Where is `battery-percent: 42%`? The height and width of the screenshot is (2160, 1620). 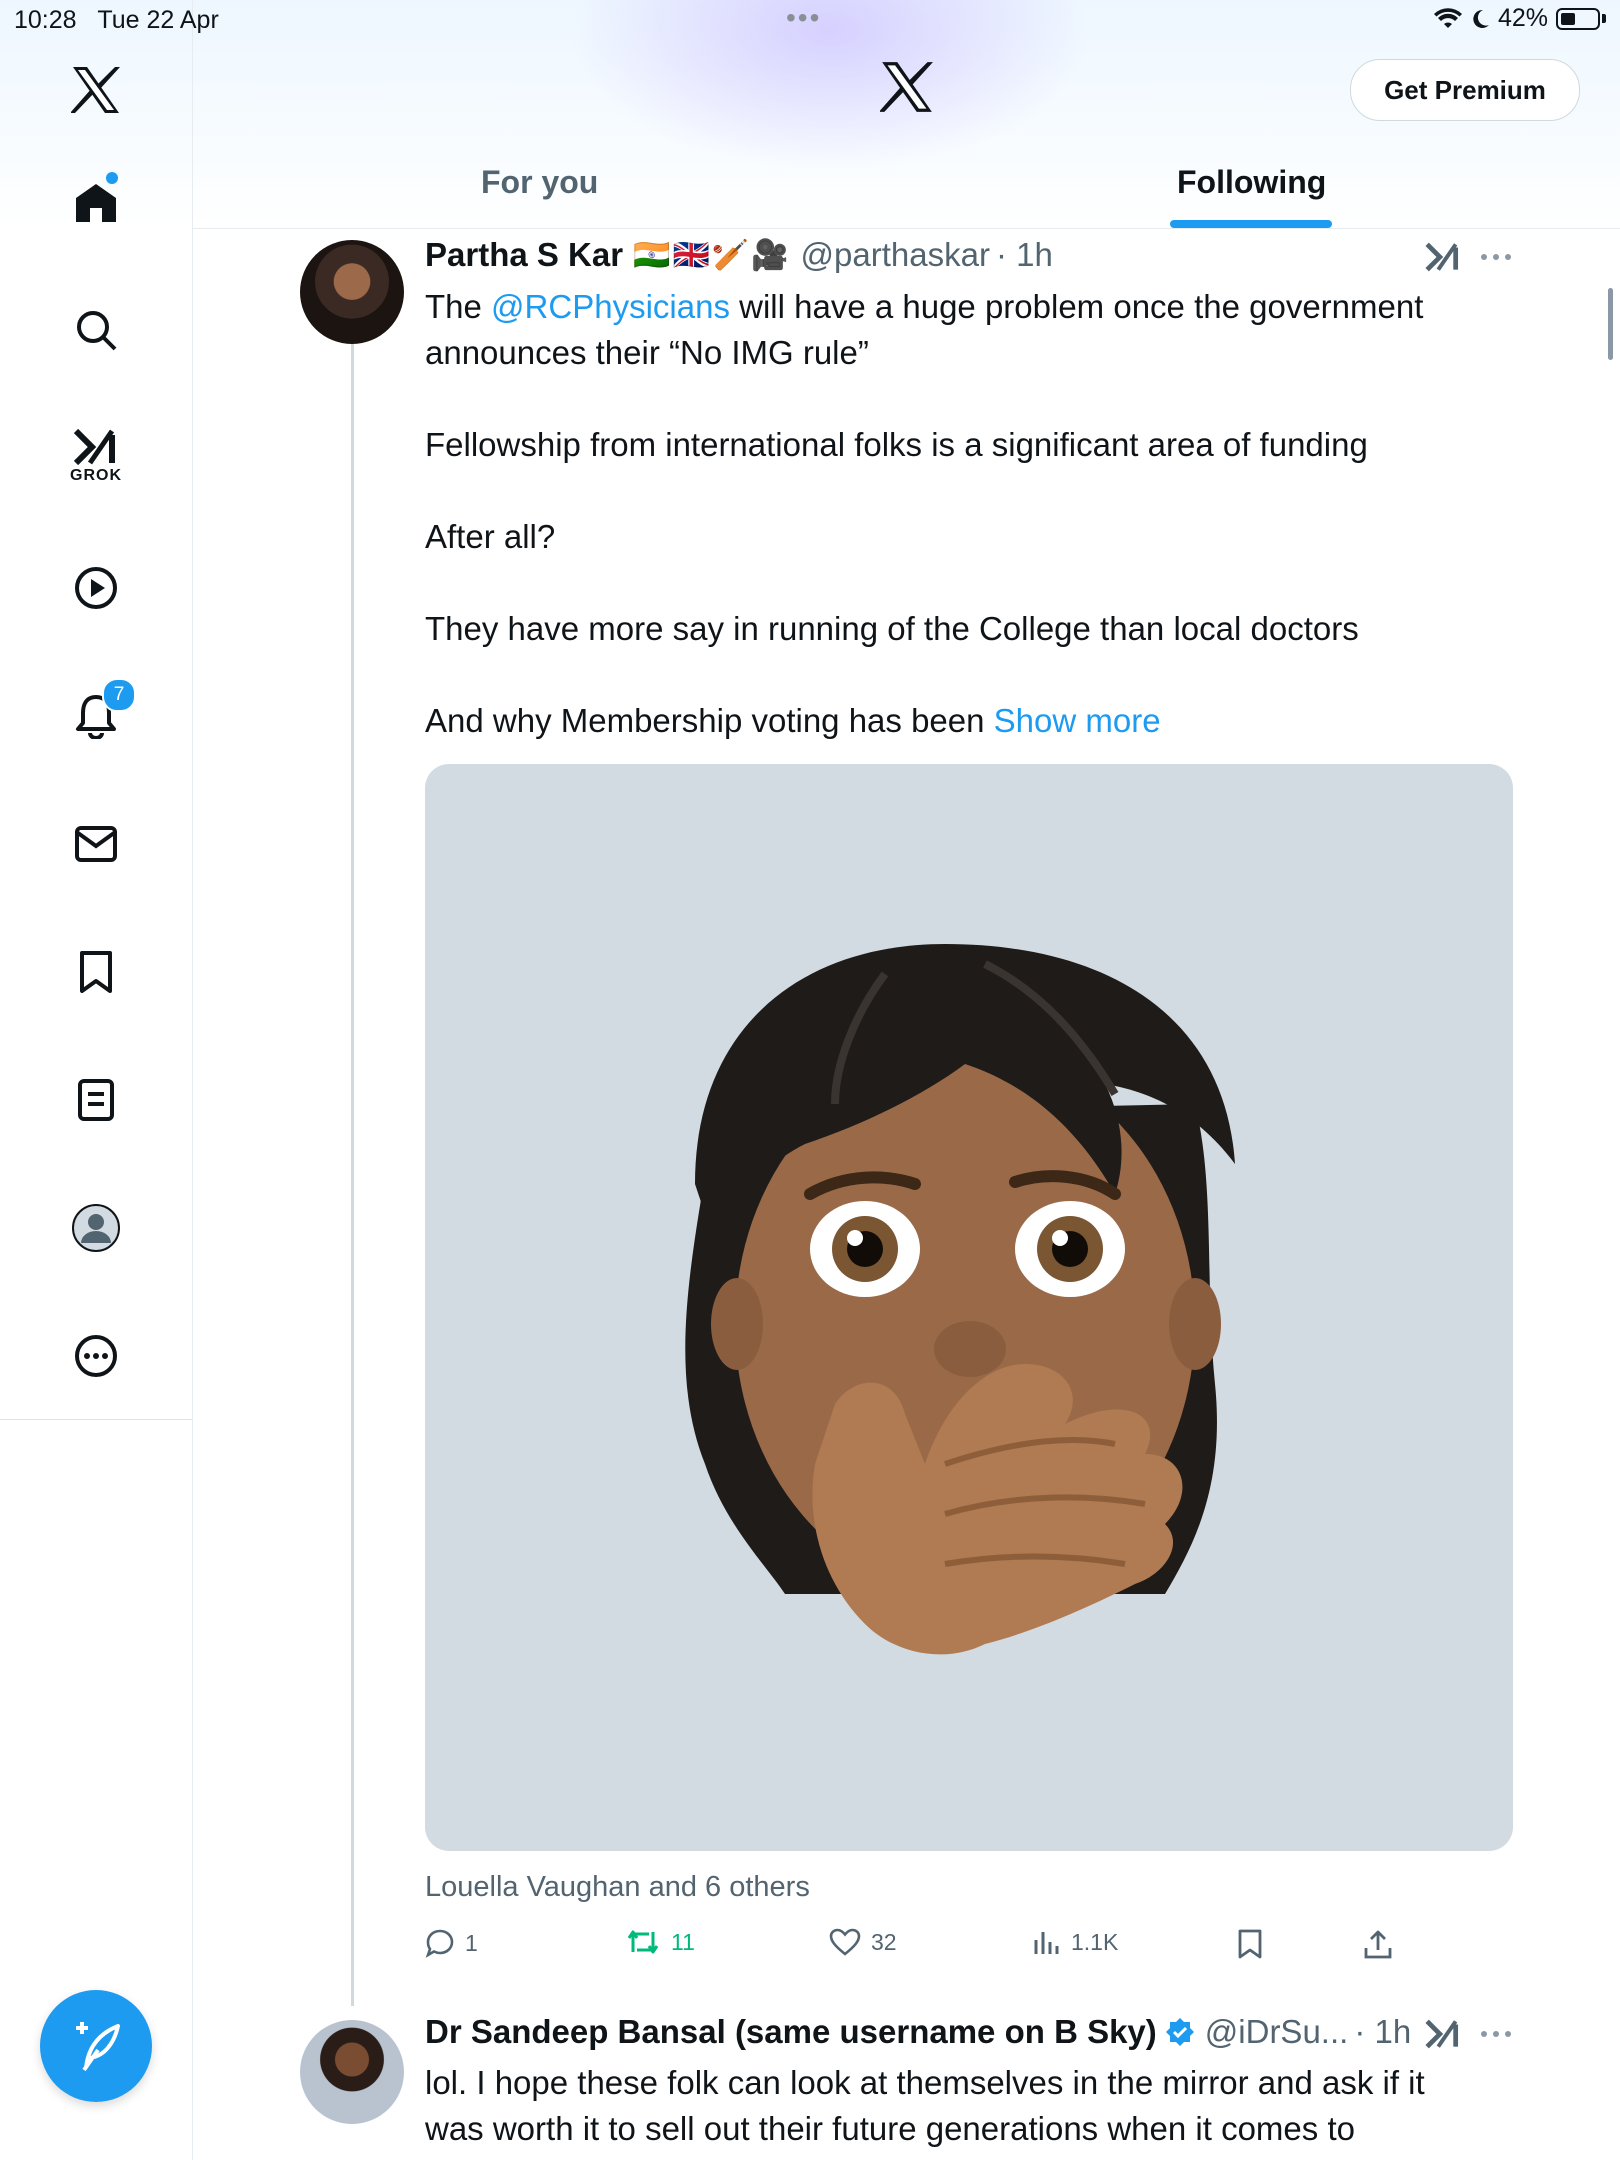 battery-percent: 42% is located at coordinates (1522, 18).